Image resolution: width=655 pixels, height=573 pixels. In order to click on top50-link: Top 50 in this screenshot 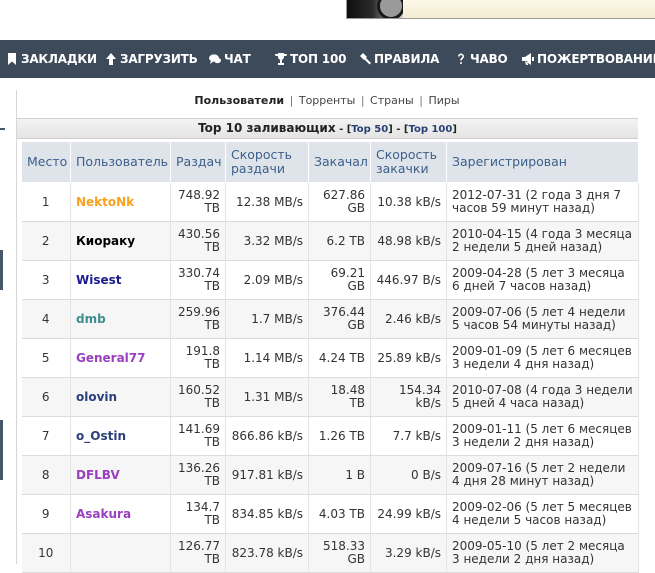, I will do `click(369, 129)`.